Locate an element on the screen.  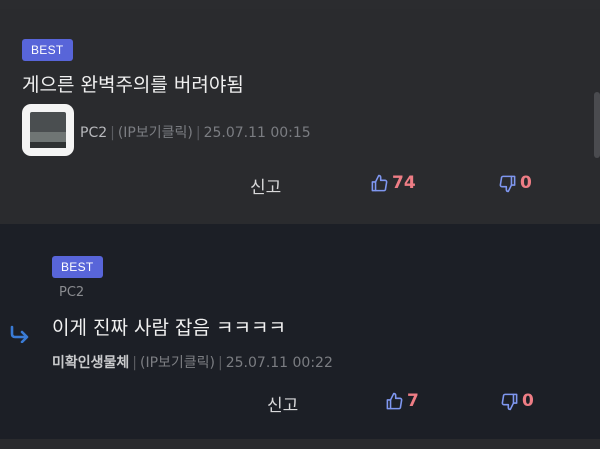
reply-parent-author: PC2 is located at coordinates (71, 292).